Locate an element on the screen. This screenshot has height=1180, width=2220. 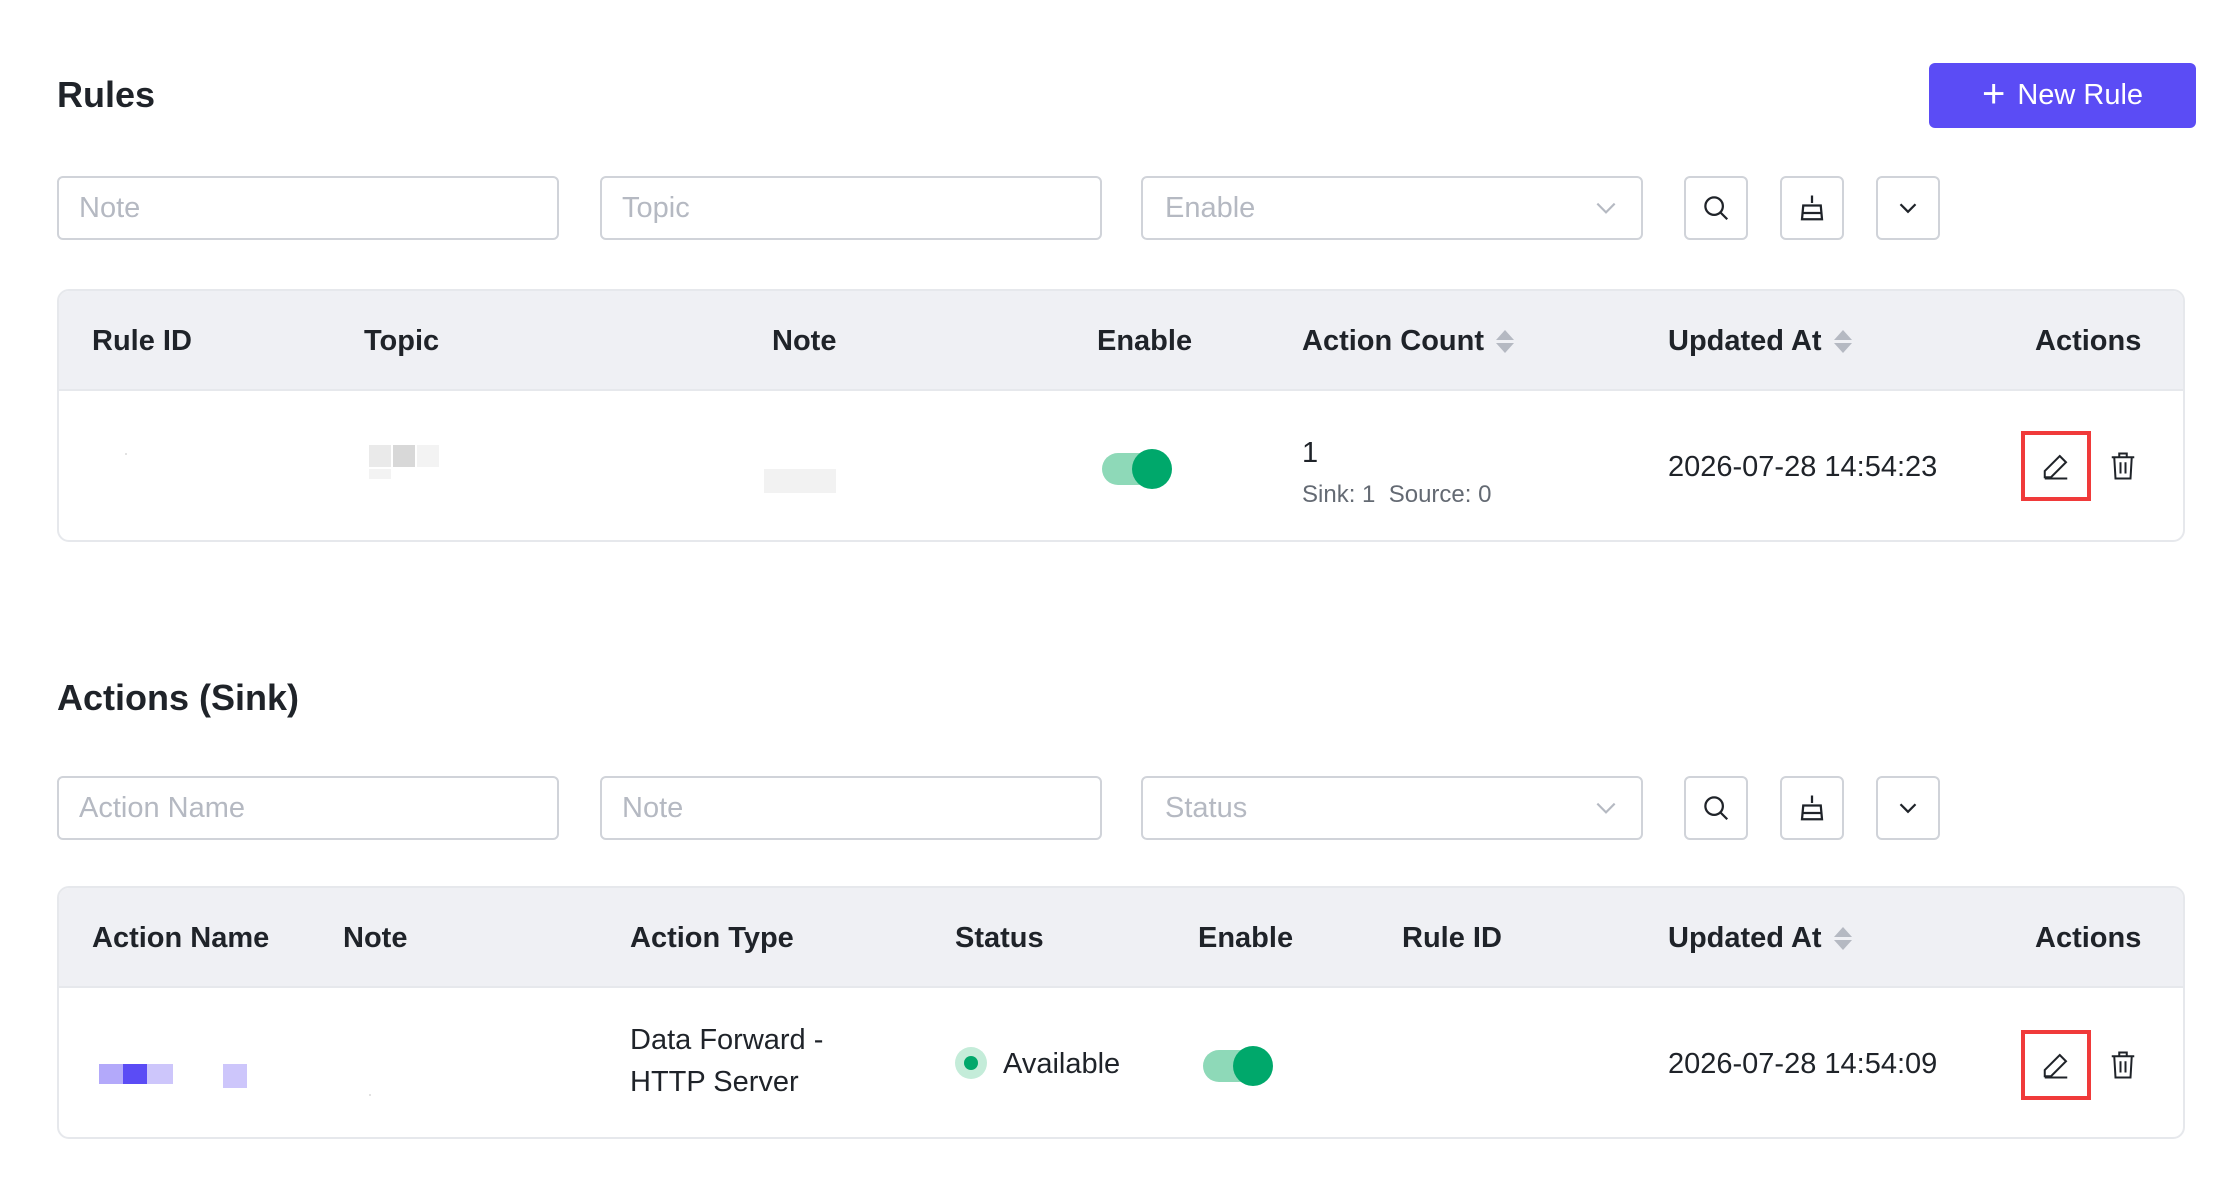
action-type-line2: HTTP Server is located at coordinates (714, 1082).